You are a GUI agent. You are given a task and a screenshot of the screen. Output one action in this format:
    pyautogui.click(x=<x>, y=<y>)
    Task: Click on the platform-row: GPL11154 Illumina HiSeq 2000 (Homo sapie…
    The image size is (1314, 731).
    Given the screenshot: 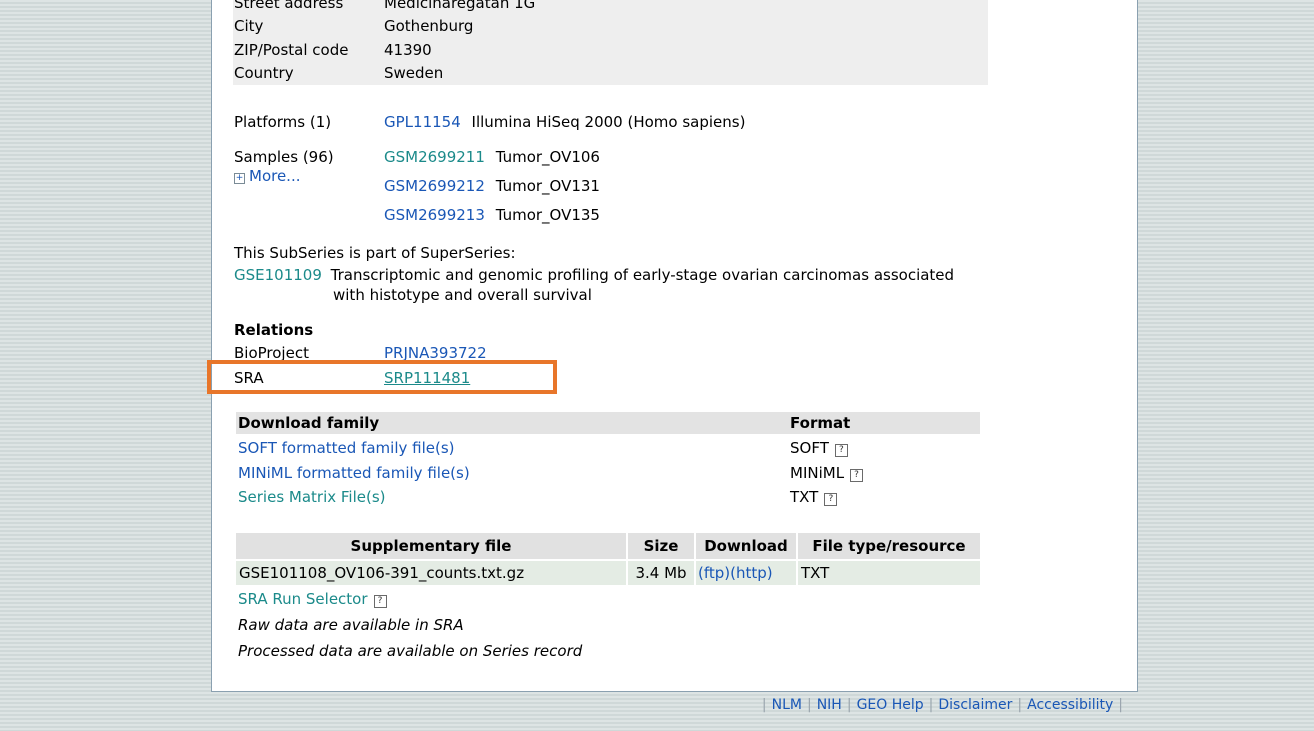 What is the action you would take?
    pyautogui.click(x=564, y=122)
    